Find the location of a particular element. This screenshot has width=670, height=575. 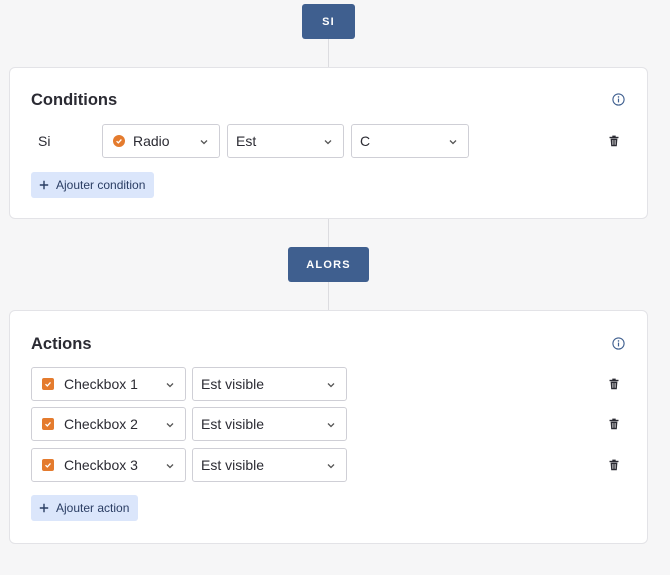

actions-title: Actions is located at coordinates (61, 344).